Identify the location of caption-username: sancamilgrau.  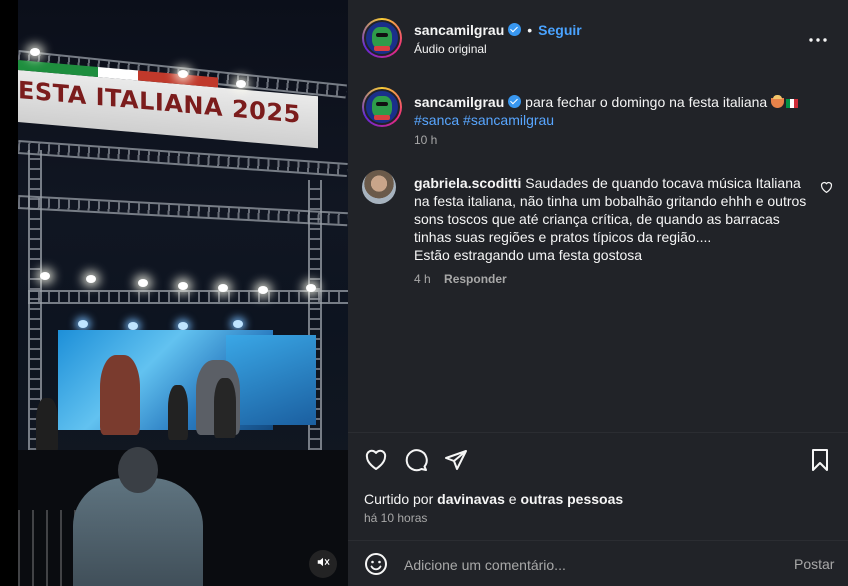
(459, 102).